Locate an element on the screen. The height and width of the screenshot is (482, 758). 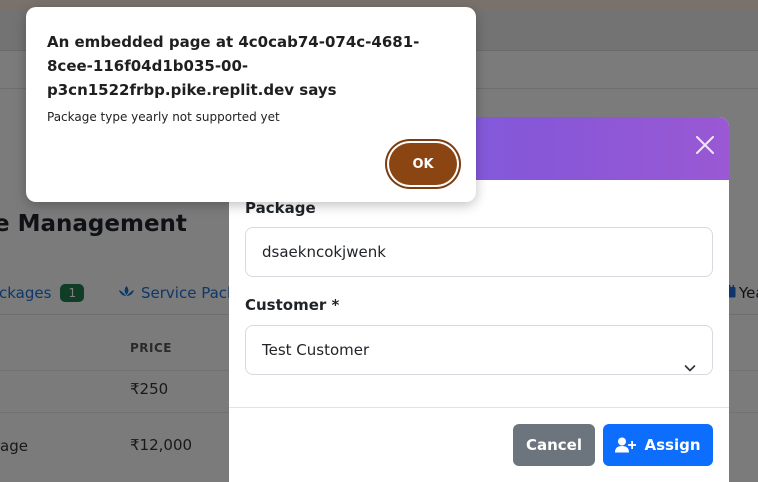
alert-message: Package type yearly not supported yet is located at coordinates (163, 117).